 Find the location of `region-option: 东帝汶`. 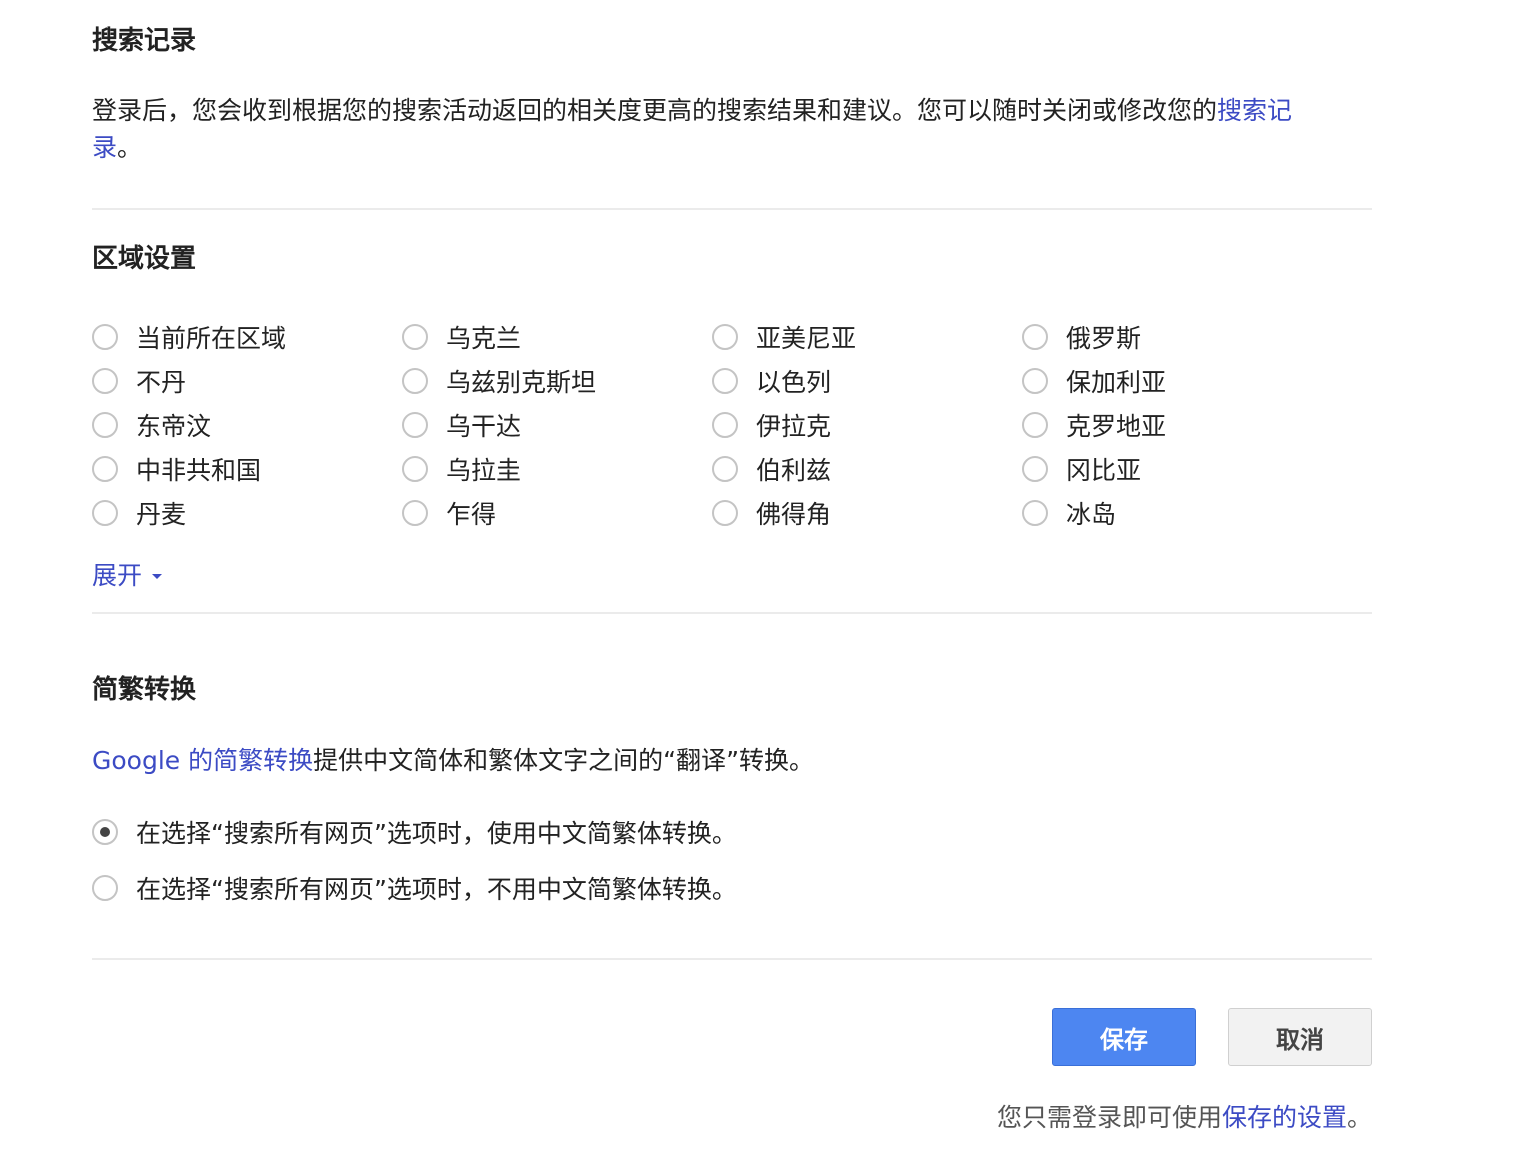

region-option: 东帝汶 is located at coordinates (151, 425).